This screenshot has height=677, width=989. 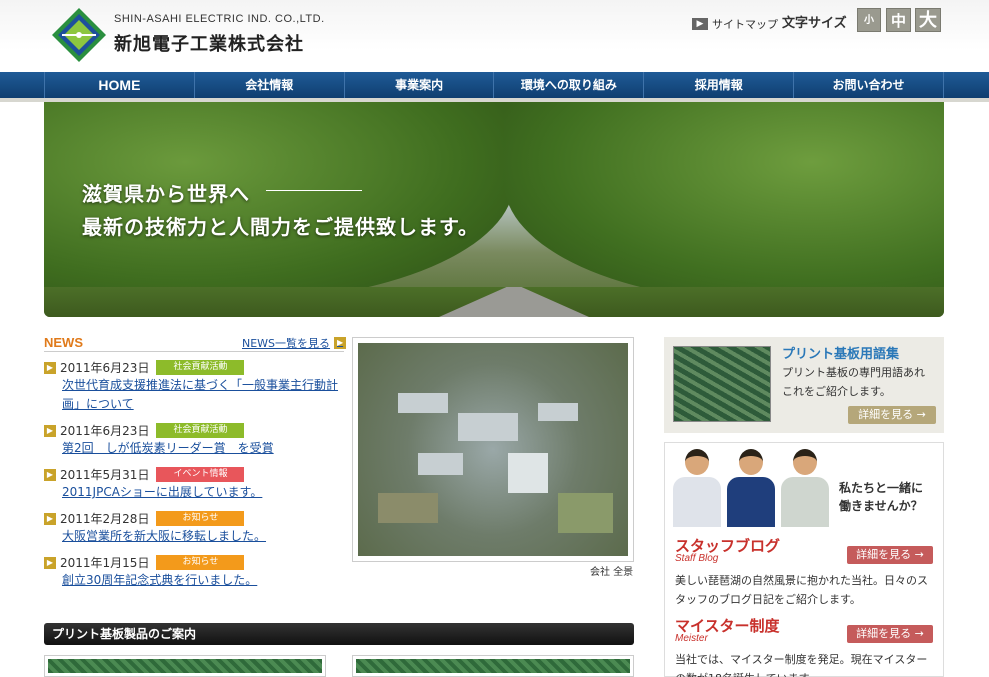 What do you see at coordinates (203, 580) in the screenshot?
I see `news-link: 創立30周年記念式典を行いました。` at bounding box center [203, 580].